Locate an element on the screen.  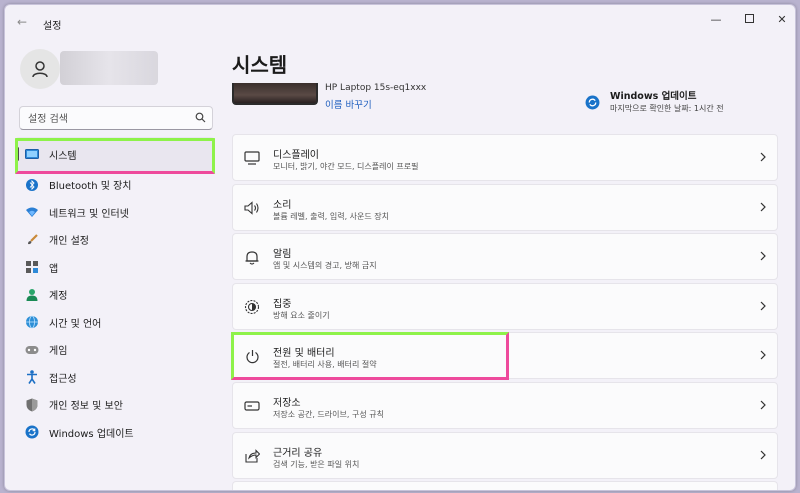
maximize-icon is located at coordinates (749, 18).